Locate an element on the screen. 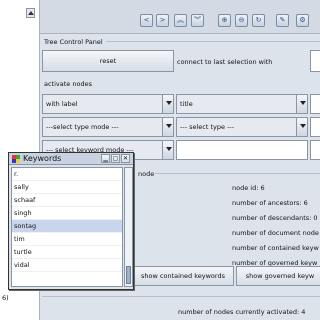 Image resolution: width=320 pixels, height=320 pixels. type-mode-value: ---select type mode --- is located at coordinates (82, 127).